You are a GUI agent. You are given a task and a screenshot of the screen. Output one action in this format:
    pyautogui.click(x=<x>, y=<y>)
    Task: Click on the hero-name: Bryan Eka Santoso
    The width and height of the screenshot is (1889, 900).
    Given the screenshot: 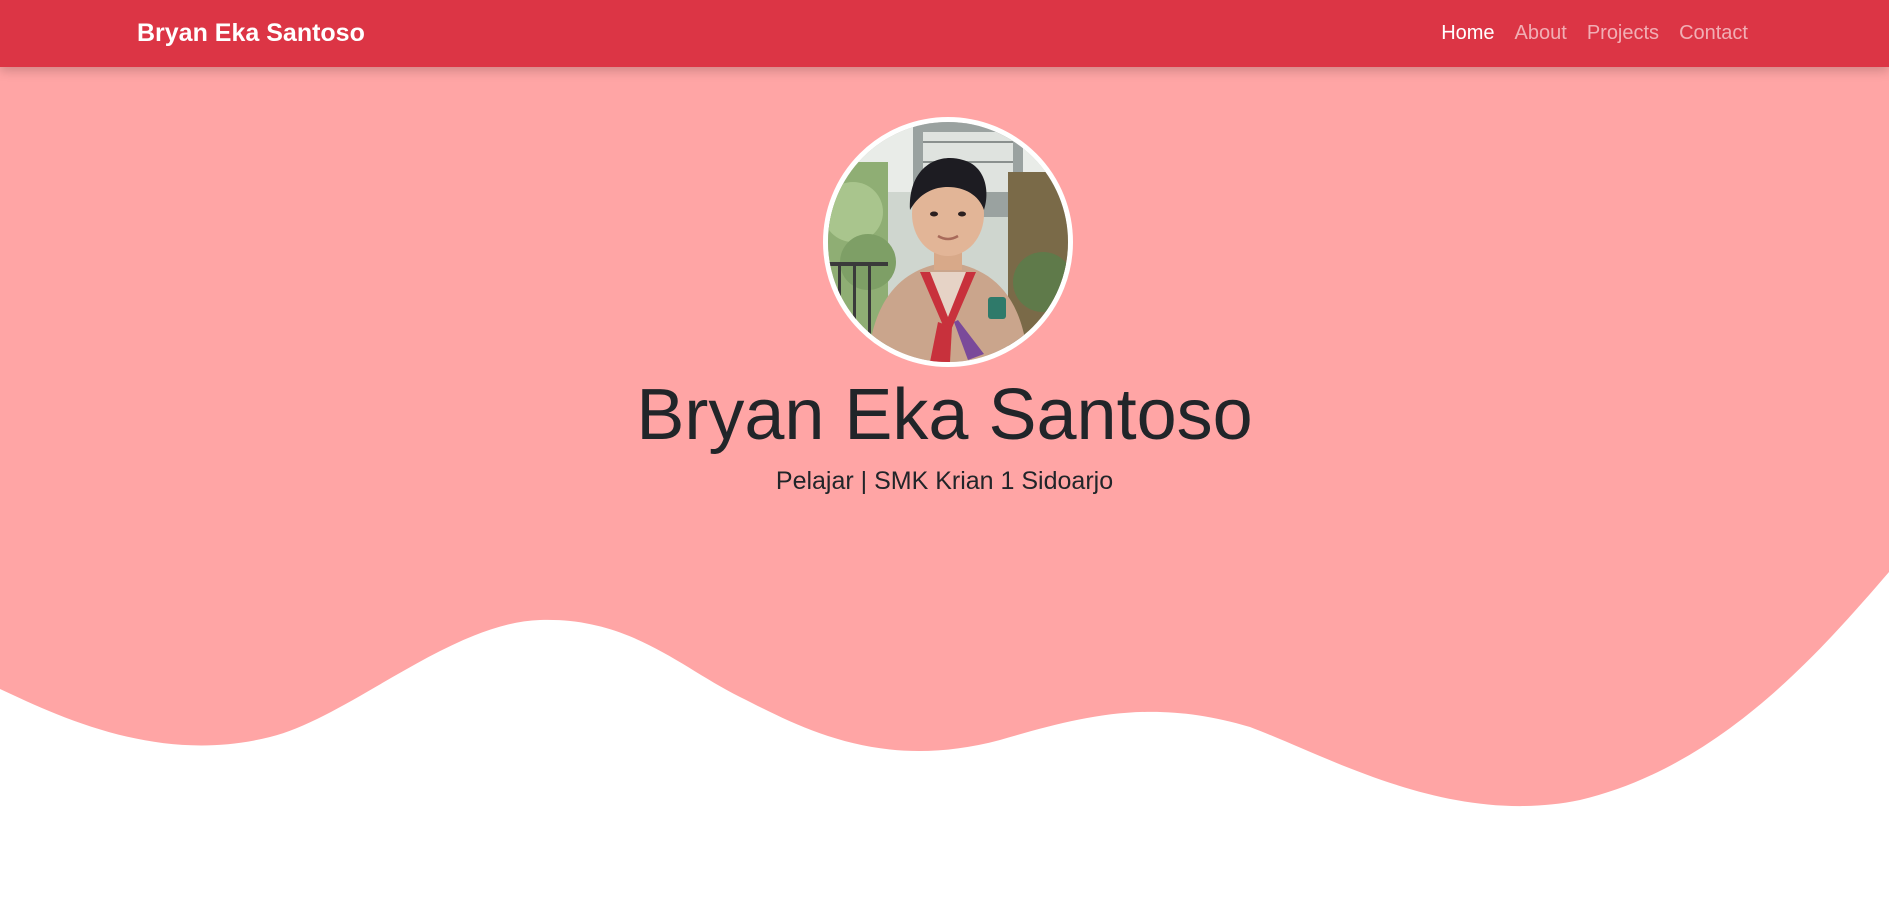 What is the action you would take?
    pyautogui.click(x=944, y=415)
    